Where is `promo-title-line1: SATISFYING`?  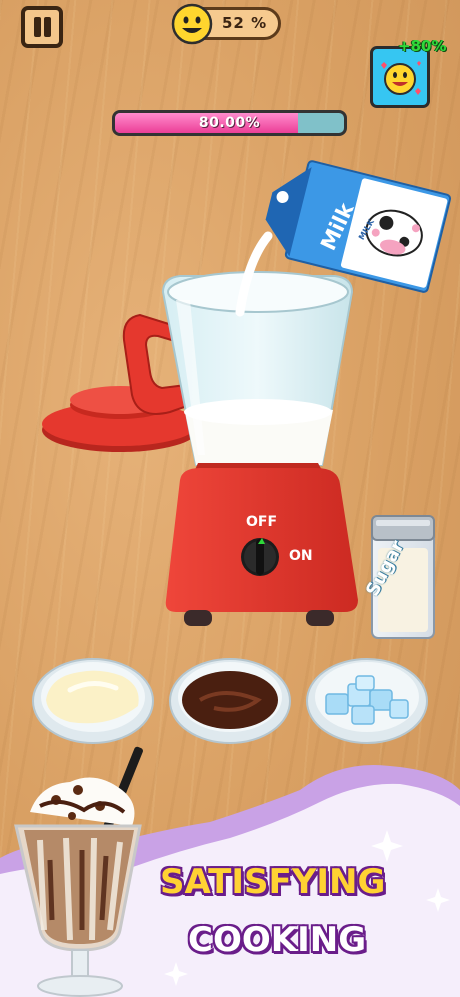
promo-title-line1: SATISFYING is located at coordinates (273, 882).